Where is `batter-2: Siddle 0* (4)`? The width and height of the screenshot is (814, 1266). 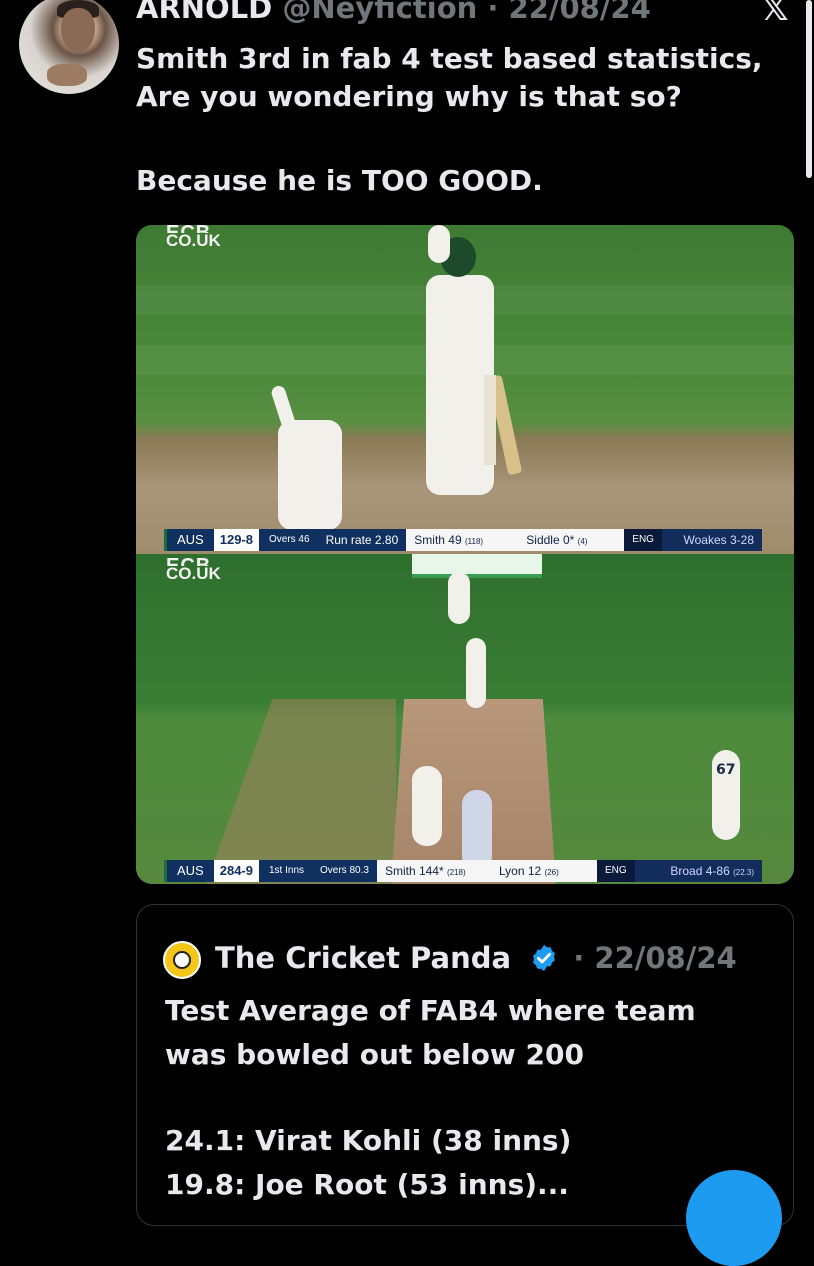 batter-2: Siddle 0* (4) is located at coordinates (557, 540).